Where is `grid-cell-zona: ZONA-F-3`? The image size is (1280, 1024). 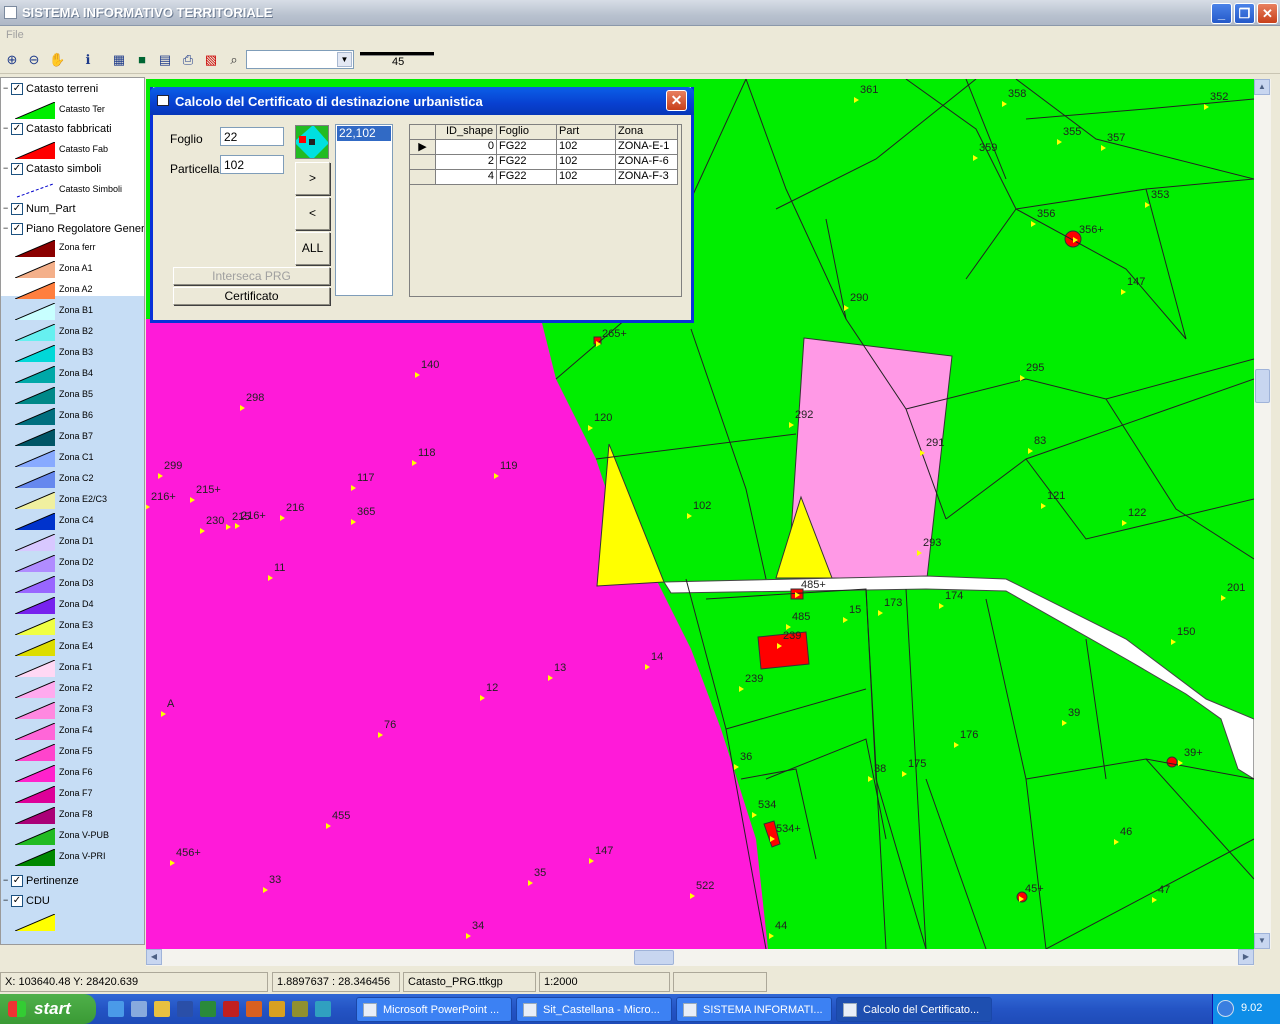
grid-cell-zona: ZONA-F-3 is located at coordinates (647, 177).